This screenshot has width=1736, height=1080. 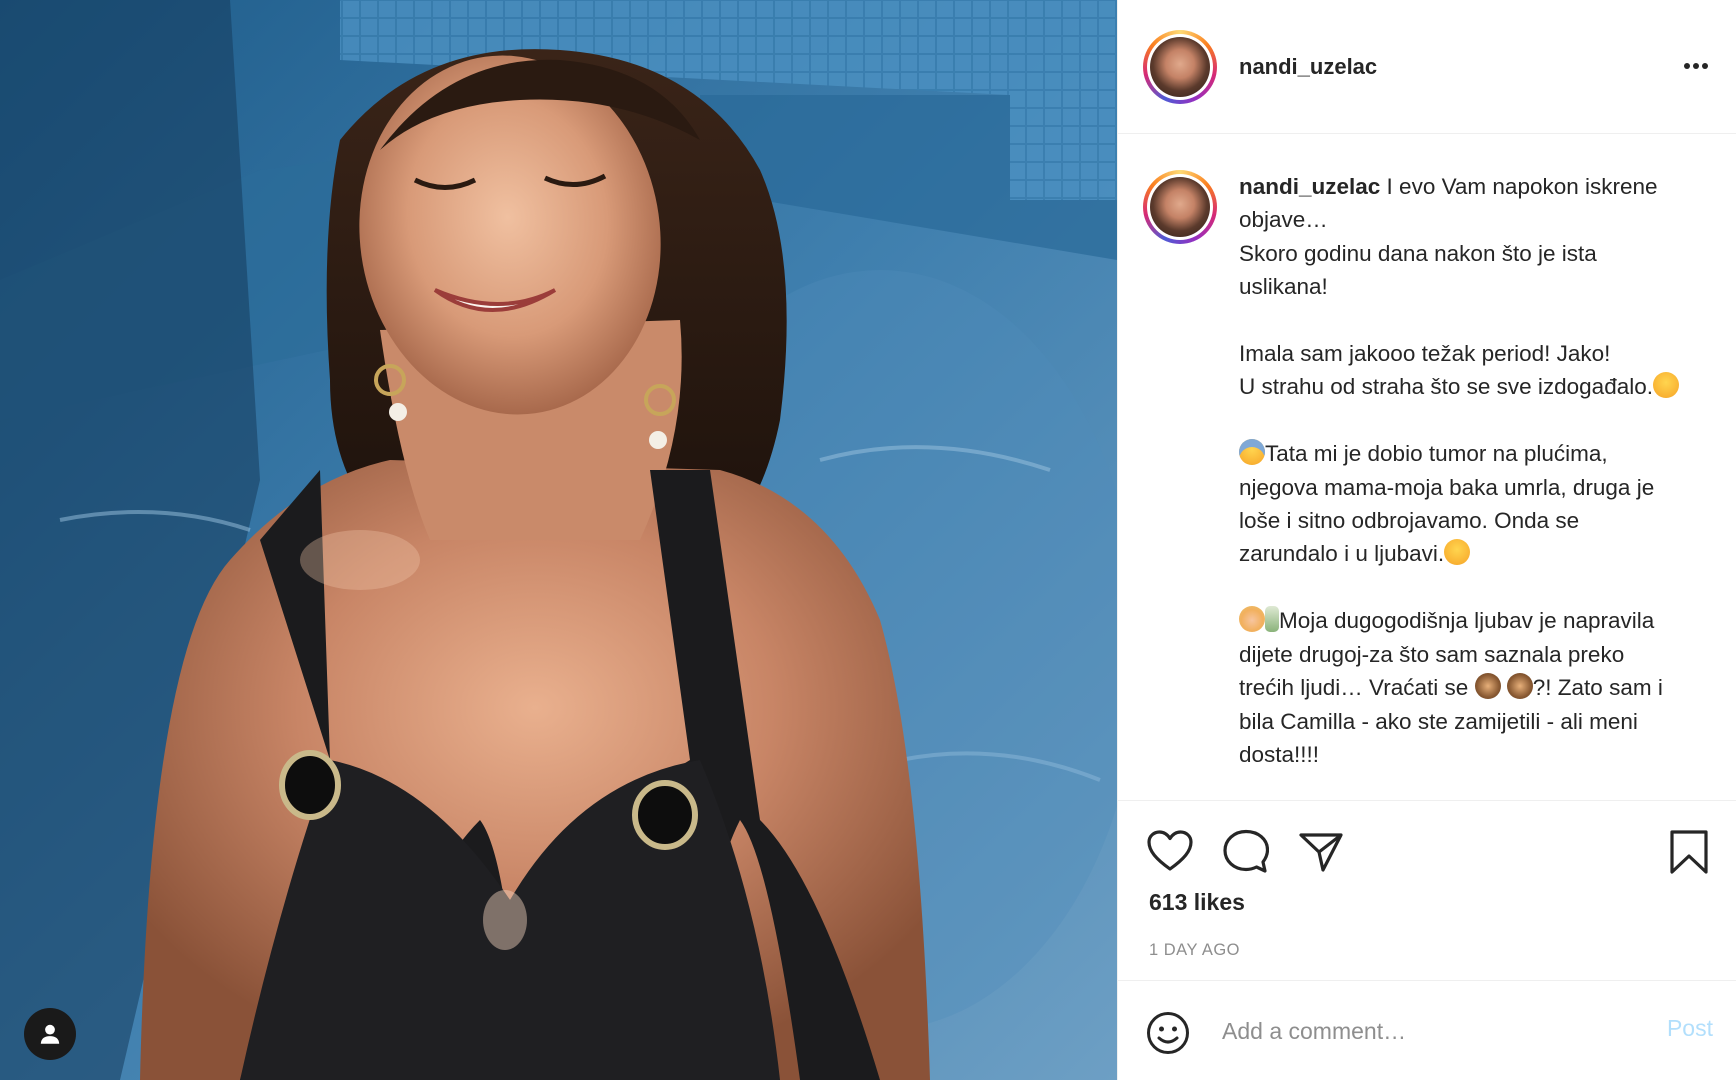 I want to click on comment-bar: Post, so click(x=1427, y=1030).